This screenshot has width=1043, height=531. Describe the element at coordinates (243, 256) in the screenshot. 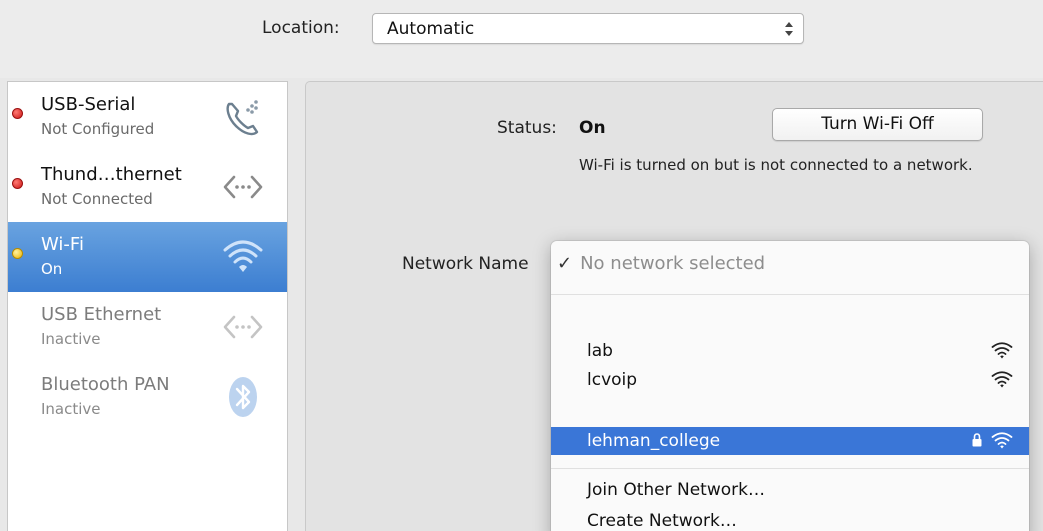

I see `wifi-icon` at that location.